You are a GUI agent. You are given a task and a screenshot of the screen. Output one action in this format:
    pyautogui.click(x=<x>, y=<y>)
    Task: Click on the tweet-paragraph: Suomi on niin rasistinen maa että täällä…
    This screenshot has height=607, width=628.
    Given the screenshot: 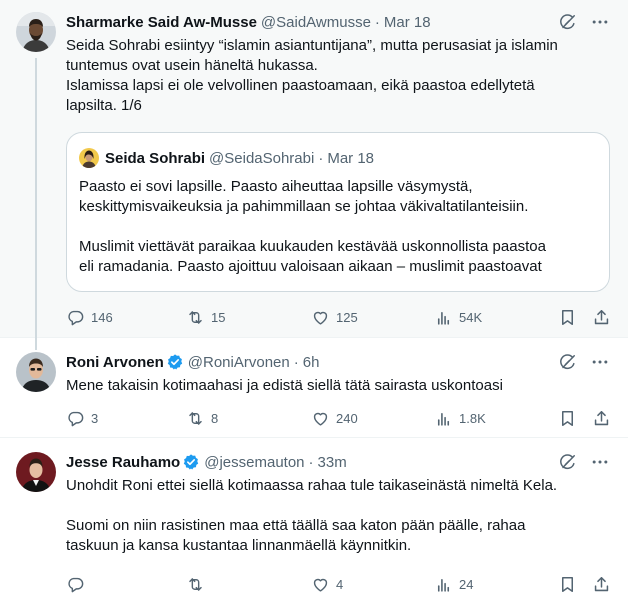 What is the action you would take?
    pyautogui.click(x=296, y=535)
    